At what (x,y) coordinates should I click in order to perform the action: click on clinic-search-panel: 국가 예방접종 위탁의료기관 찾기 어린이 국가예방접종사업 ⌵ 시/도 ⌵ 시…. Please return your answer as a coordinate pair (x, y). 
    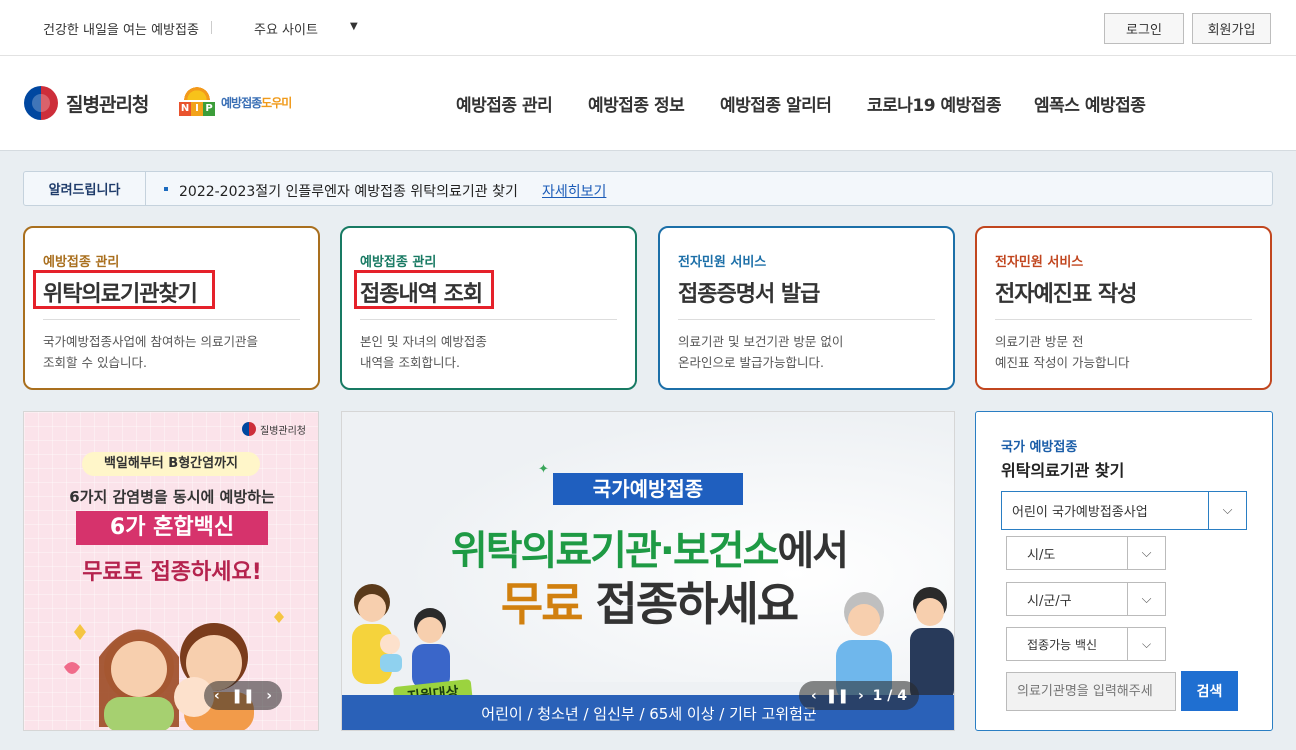
    Looking at the image, I should click on (1124, 571).